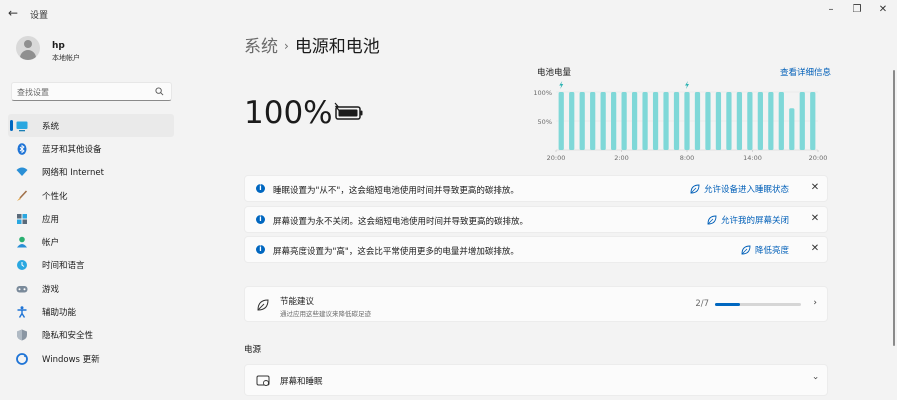 Image resolution: width=897 pixels, height=400 pixels. I want to click on sidebar-item-personalization: 个性化, so click(91, 195).